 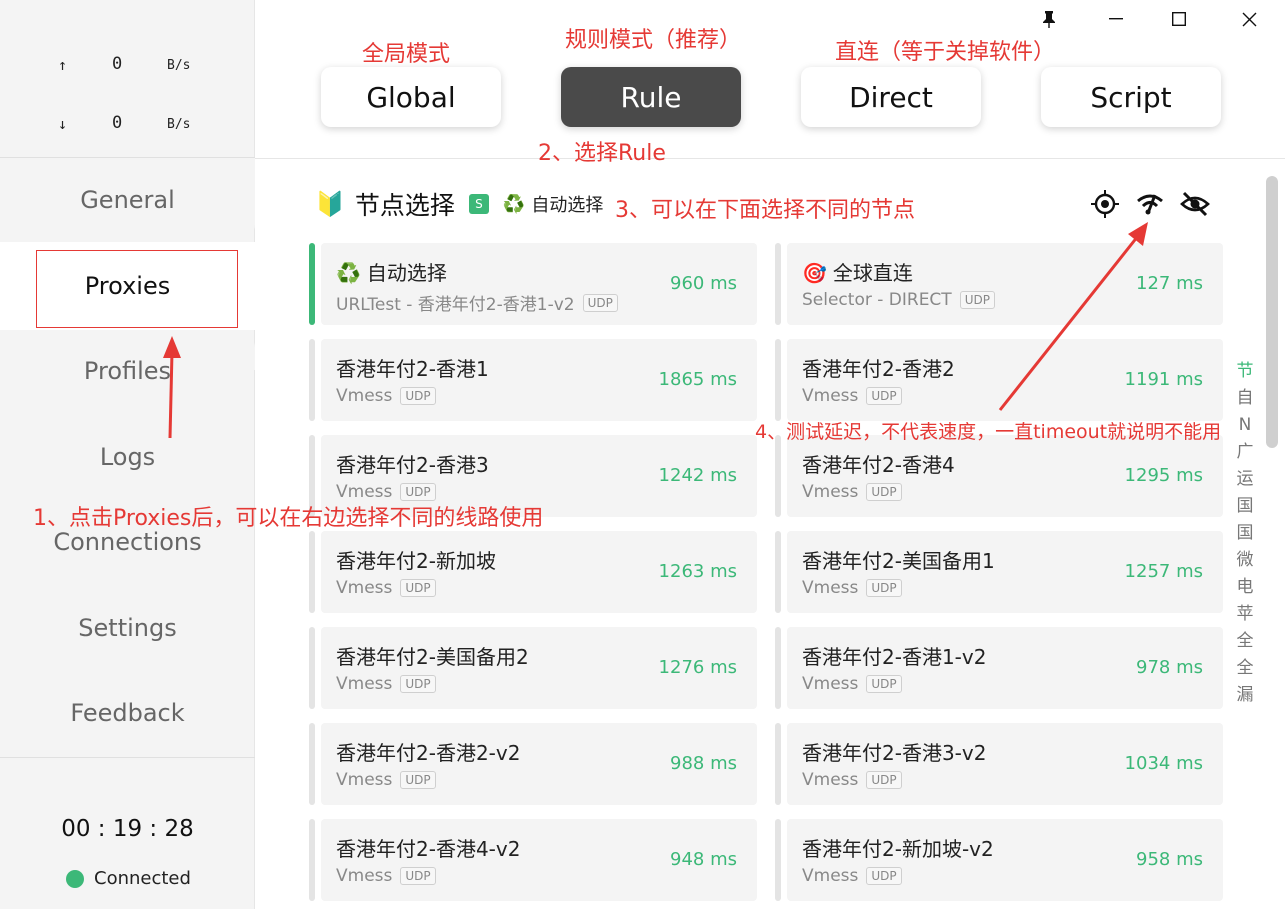 I want to click on nav-feedback: Feedback, so click(x=127, y=713).